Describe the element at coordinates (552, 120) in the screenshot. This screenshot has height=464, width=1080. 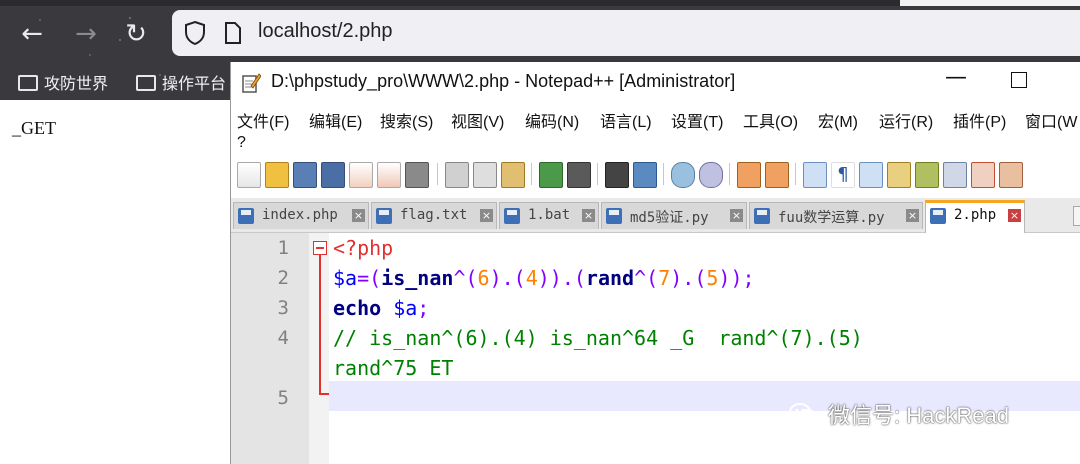
I see `menu-encoding: 编码(N)` at that location.